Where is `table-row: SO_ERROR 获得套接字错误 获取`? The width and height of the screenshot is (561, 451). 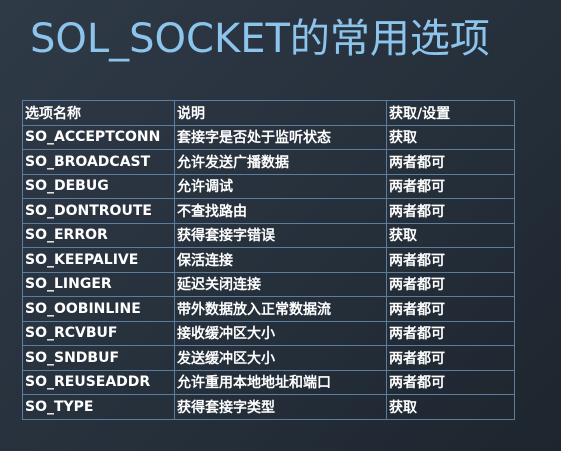 table-row: SO_ERROR 获得套接字错误 获取 is located at coordinates (268, 235).